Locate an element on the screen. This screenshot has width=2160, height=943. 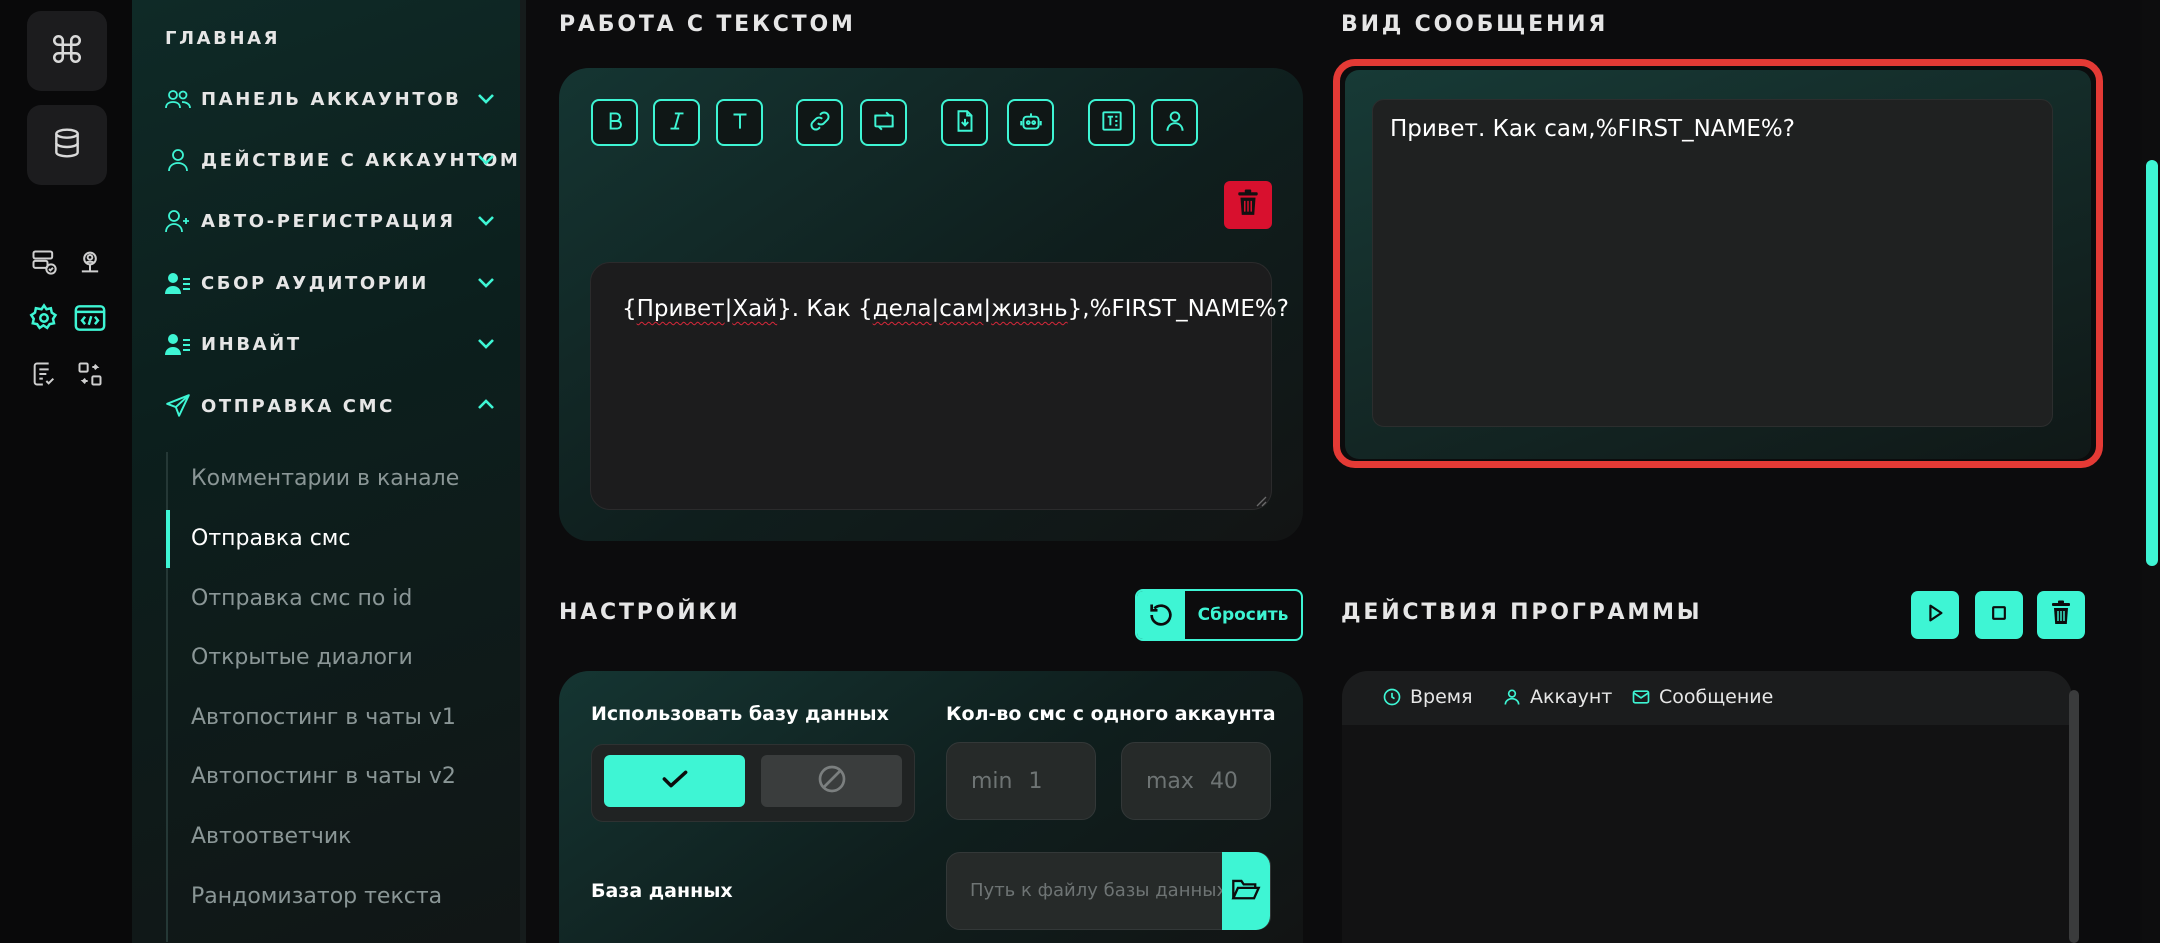
file-import-icon is located at coordinates (965, 123).